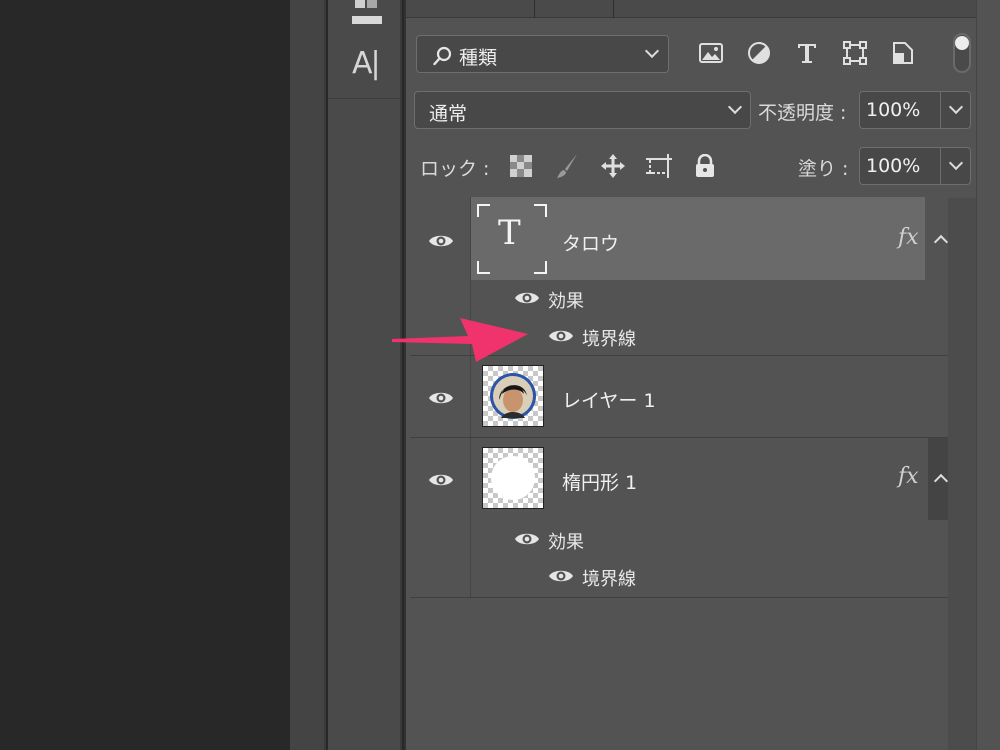 Image resolution: width=1000 pixels, height=750 pixels. Describe the element at coordinates (442, 56) in the screenshot. I see `search-icon` at that location.